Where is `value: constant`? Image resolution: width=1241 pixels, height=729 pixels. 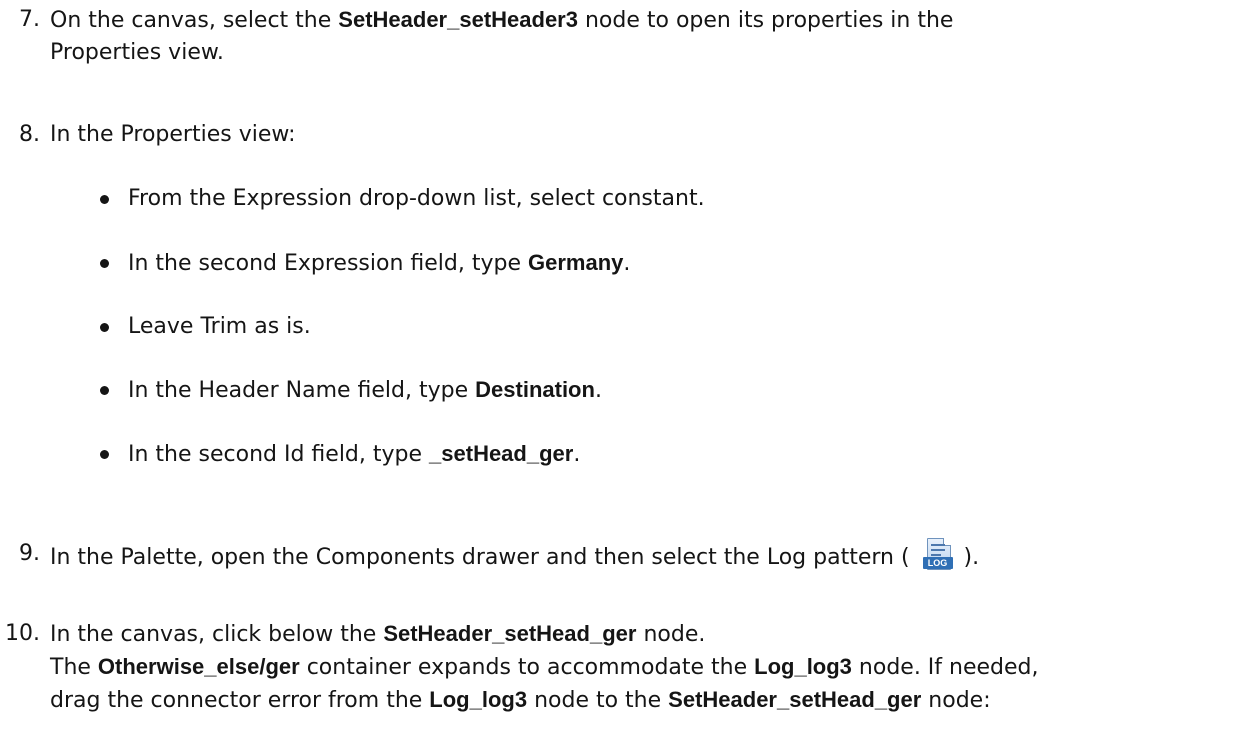
value: constant is located at coordinates (649, 198).